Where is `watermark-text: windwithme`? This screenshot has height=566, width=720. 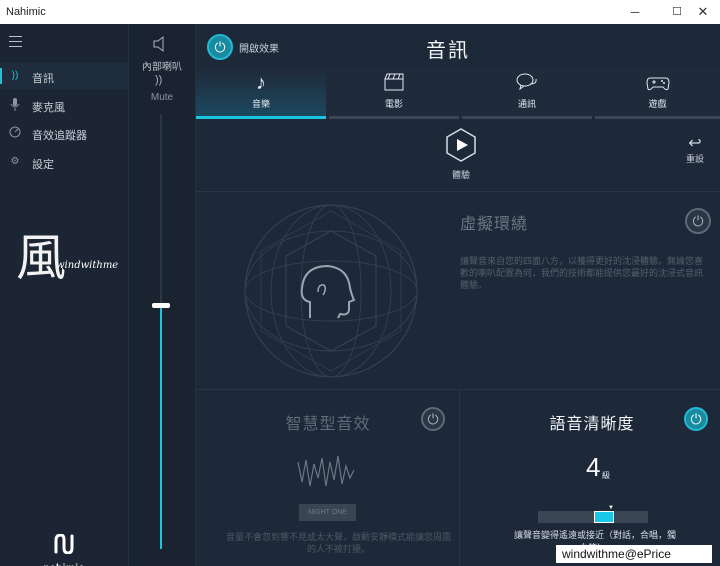
watermark-text: windwithme is located at coordinates (87, 265).